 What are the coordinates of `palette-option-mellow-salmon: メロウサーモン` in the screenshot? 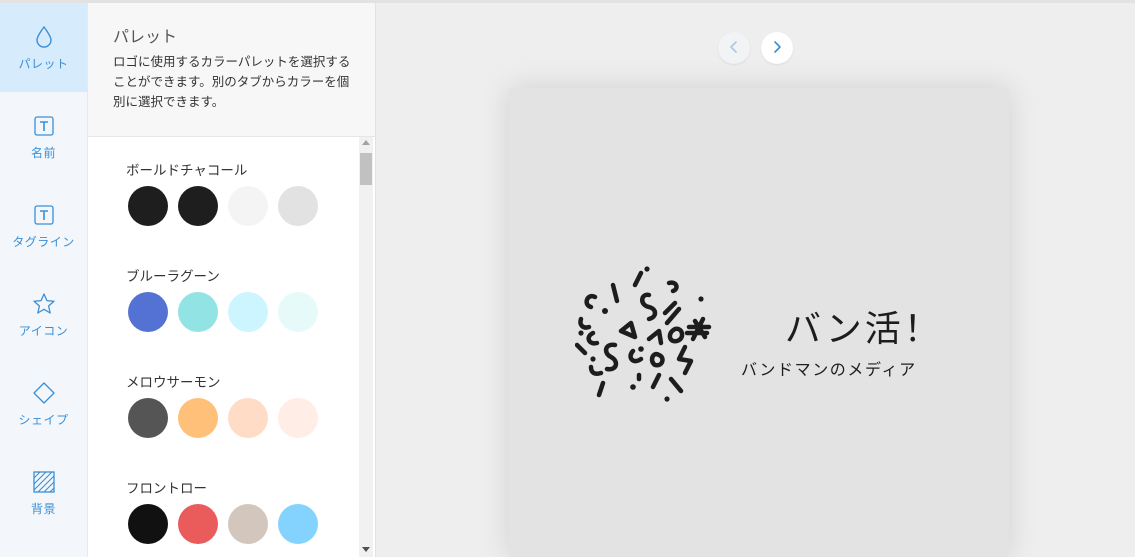 It's located at (236, 421).